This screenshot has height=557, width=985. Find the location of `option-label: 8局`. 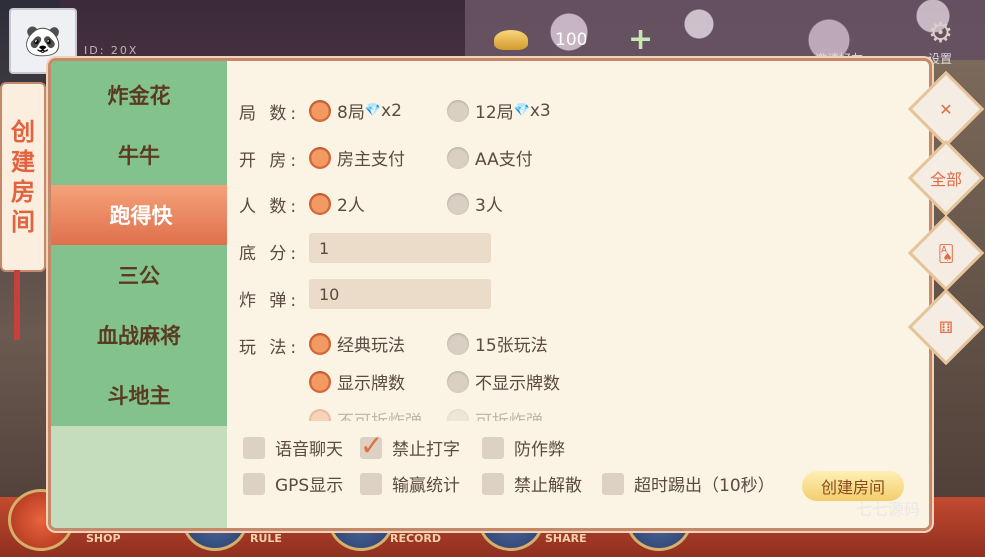

option-label: 8局 is located at coordinates (351, 113).